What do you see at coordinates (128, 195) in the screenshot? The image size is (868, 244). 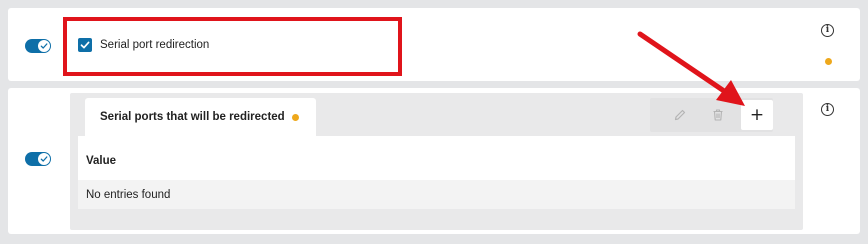 I see `empty-state-text: No entries found` at bounding box center [128, 195].